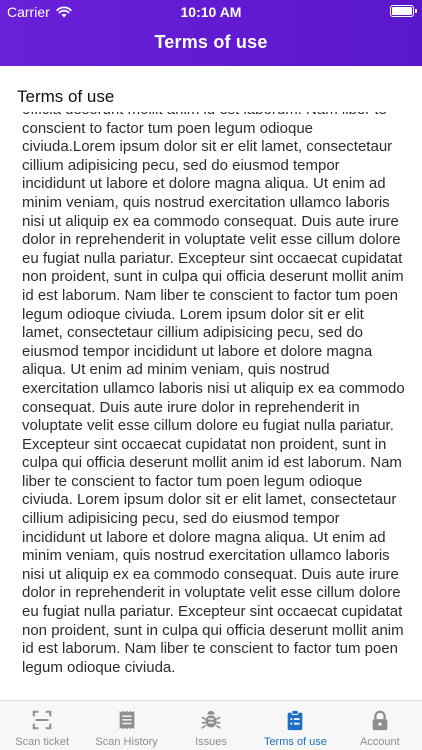 The width and height of the screenshot is (422, 750). I want to click on tab-scan-ticket: Scan ticket, so click(42, 725).